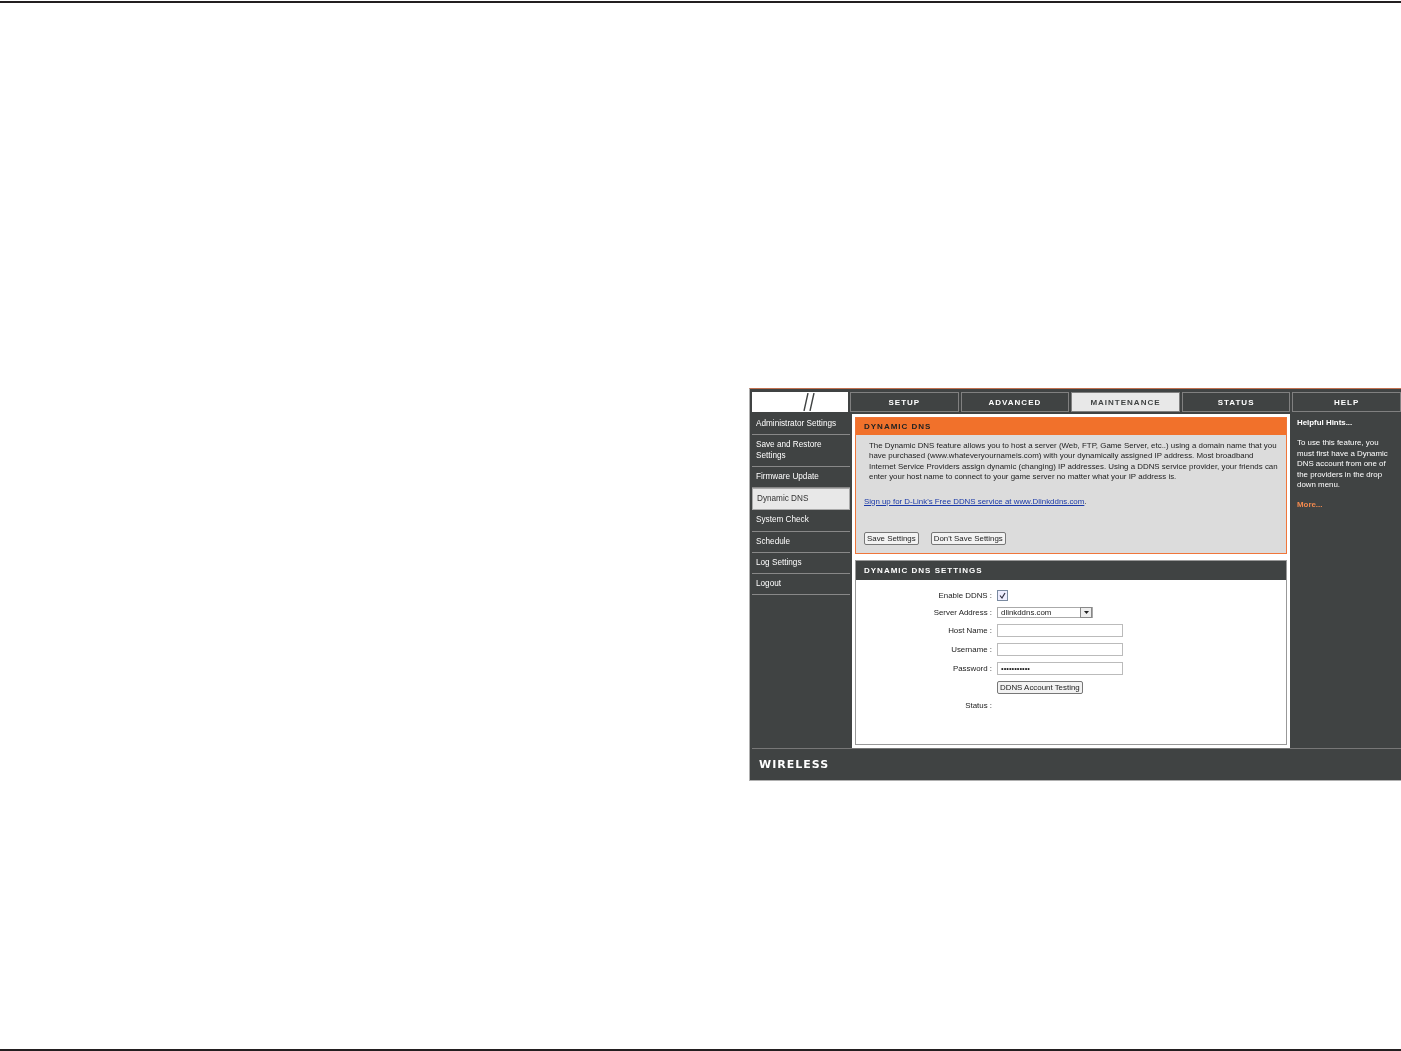 Image resolution: width=1401 pixels, height=1051 pixels. What do you see at coordinates (1071, 426) in the screenshot?
I see `section-title: DYNAMIC DNS` at bounding box center [1071, 426].